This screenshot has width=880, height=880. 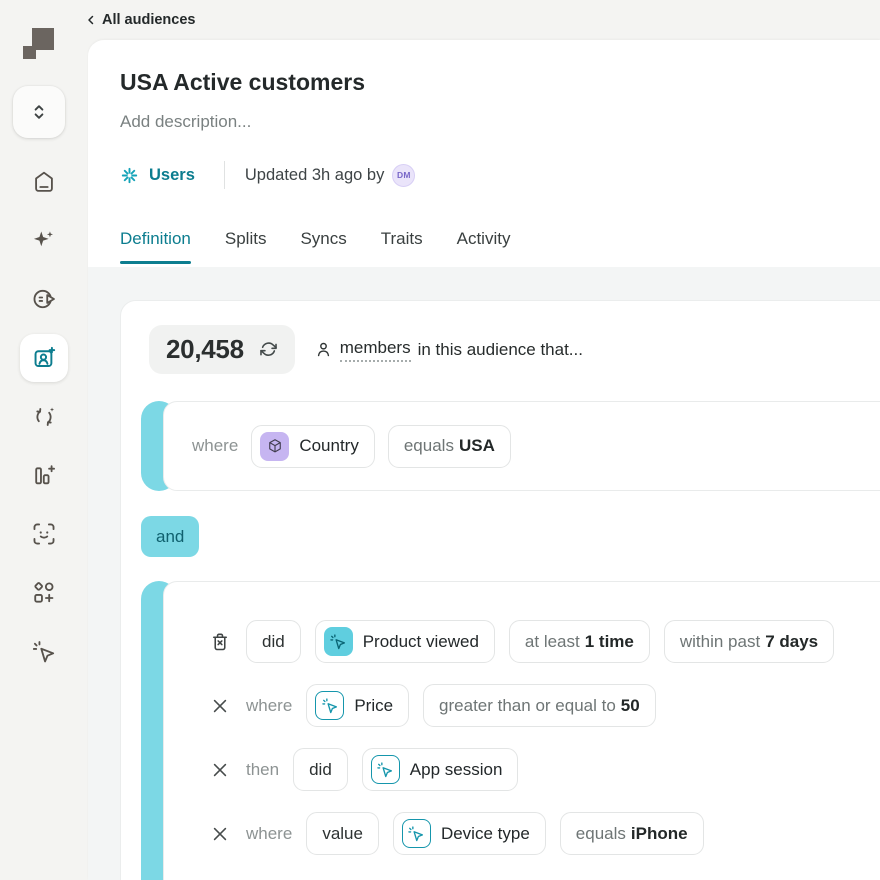 I want to click on sidebar-item-journeys, so click(x=44, y=299).